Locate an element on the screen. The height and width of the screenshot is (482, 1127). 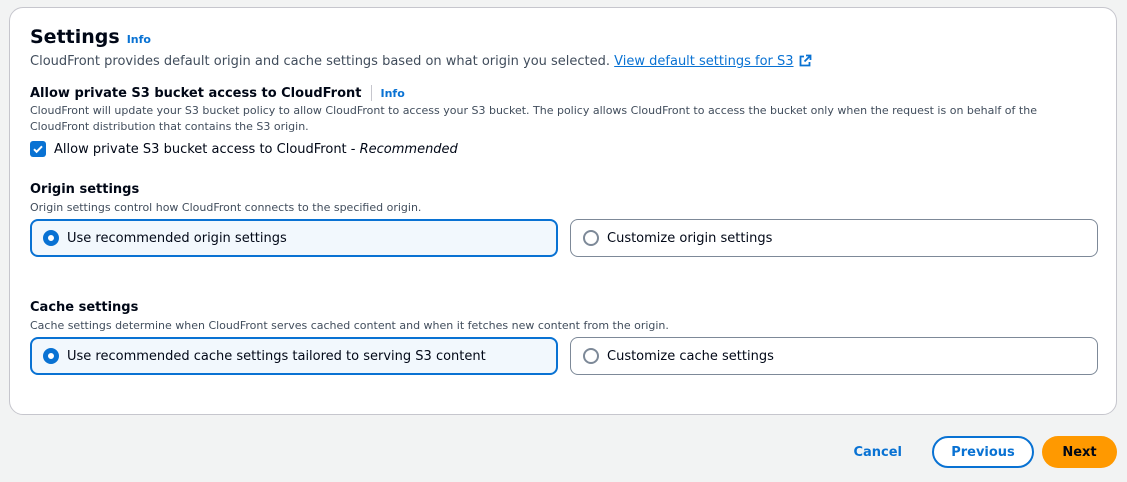
external-link-icon is located at coordinates (805, 60).